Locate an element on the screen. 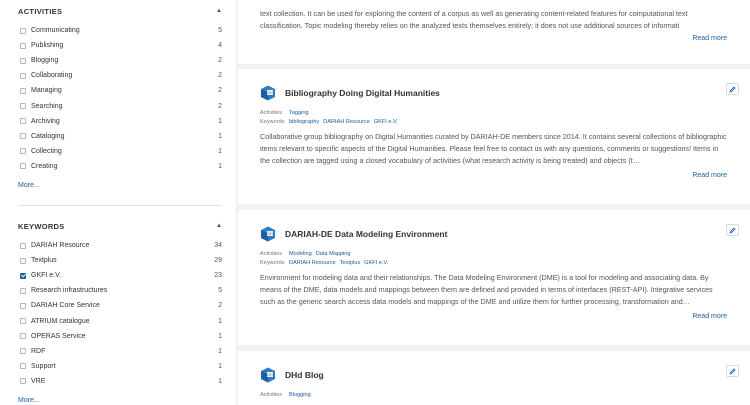  activity-tag: Data Mapping is located at coordinates (333, 254).